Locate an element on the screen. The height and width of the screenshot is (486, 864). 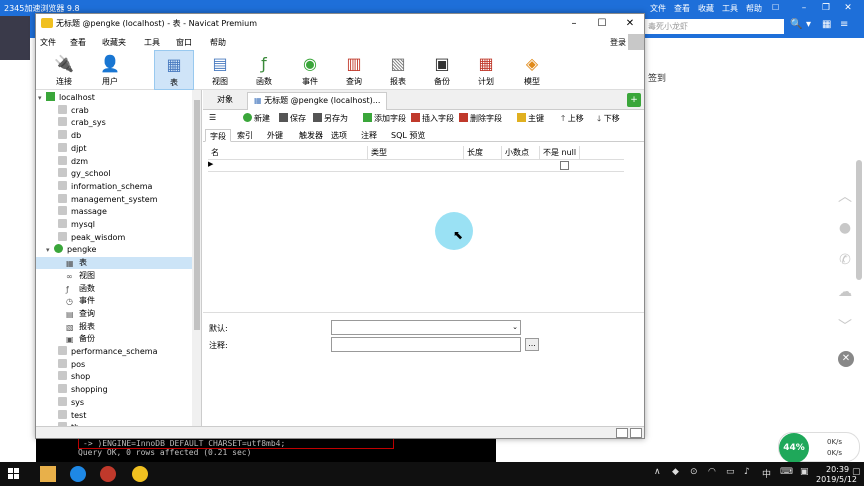
add-field-button: 添加字段 is located at coordinates (384, 118).